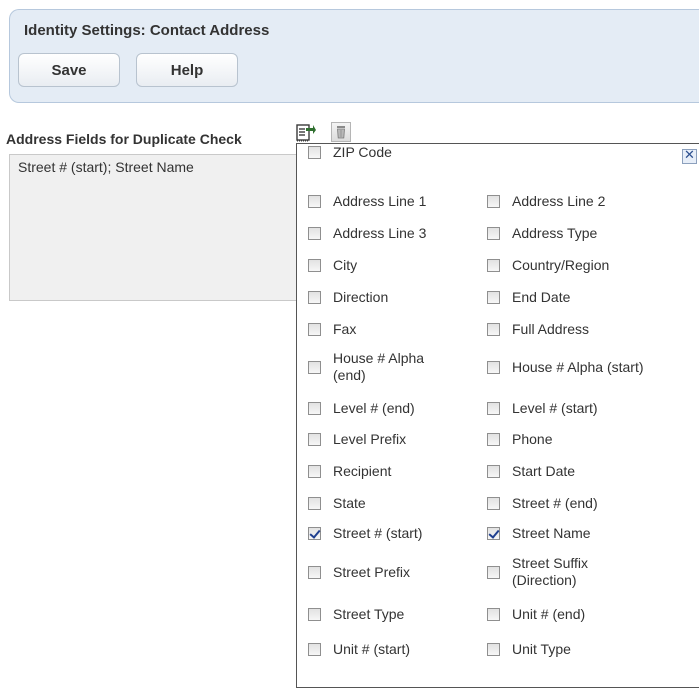 This screenshot has height=688, width=699. Describe the element at coordinates (378, 532) in the screenshot. I see `option-label: Street # (start)` at that location.